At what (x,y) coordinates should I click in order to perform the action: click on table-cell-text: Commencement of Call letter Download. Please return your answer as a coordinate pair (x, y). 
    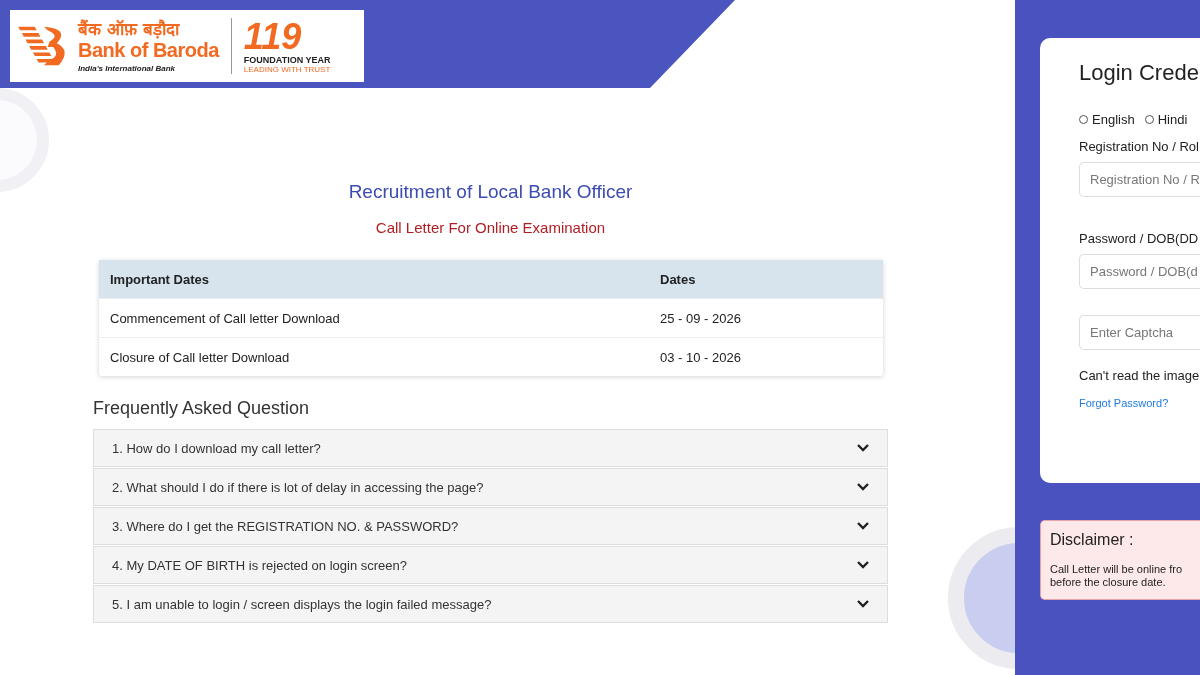
    Looking at the image, I should click on (225, 318).